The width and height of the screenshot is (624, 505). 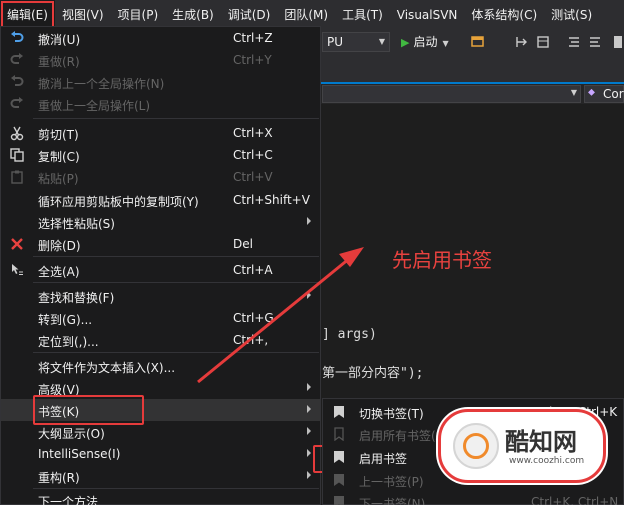 I want to click on watermark-logo-icon, so click(x=476, y=446).